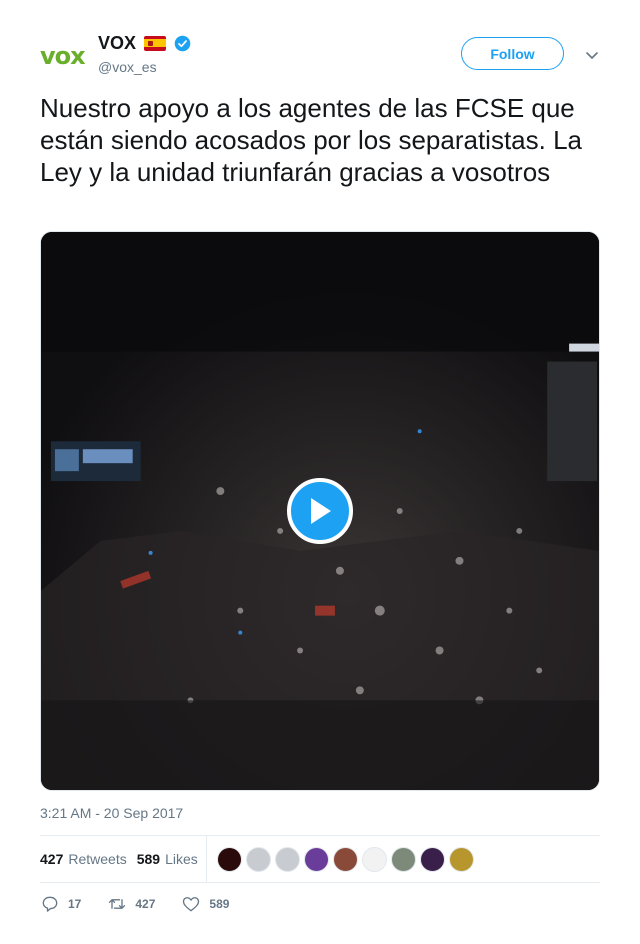 This screenshot has width=640, height=944. What do you see at coordinates (111, 813) in the screenshot?
I see `tweet-timestamp: 3:21 AM - 20 Sep 2017` at bounding box center [111, 813].